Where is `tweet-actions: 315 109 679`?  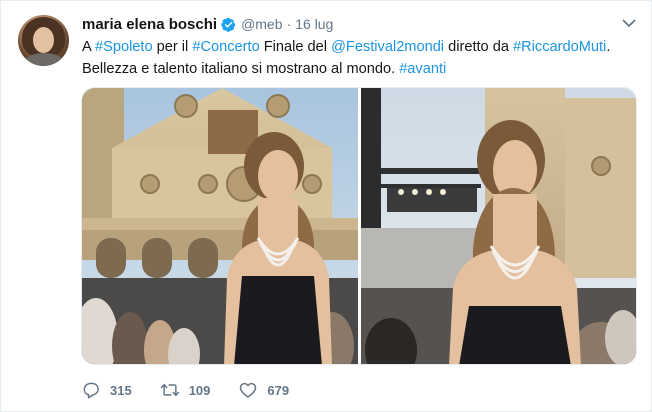
tweet-actions: 315 109 679 is located at coordinates (199, 390).